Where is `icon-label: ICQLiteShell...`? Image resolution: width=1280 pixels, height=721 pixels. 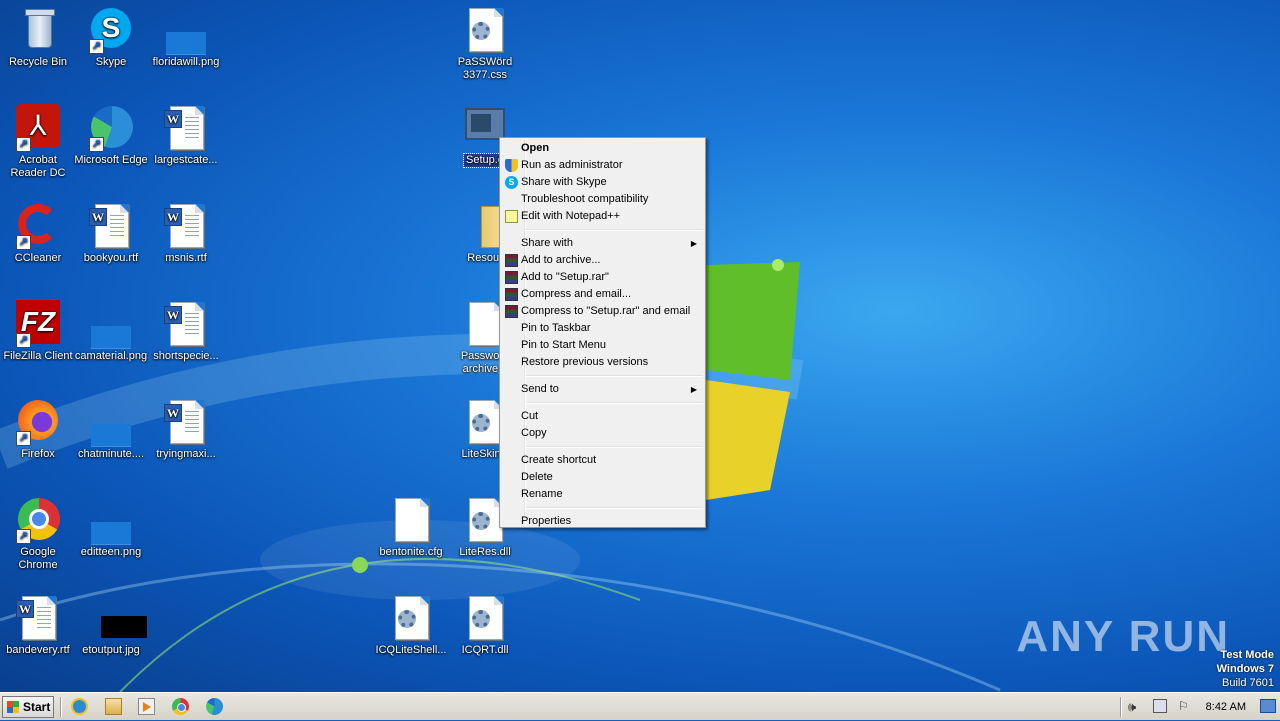 icon-label: ICQLiteShell... is located at coordinates (411, 650).